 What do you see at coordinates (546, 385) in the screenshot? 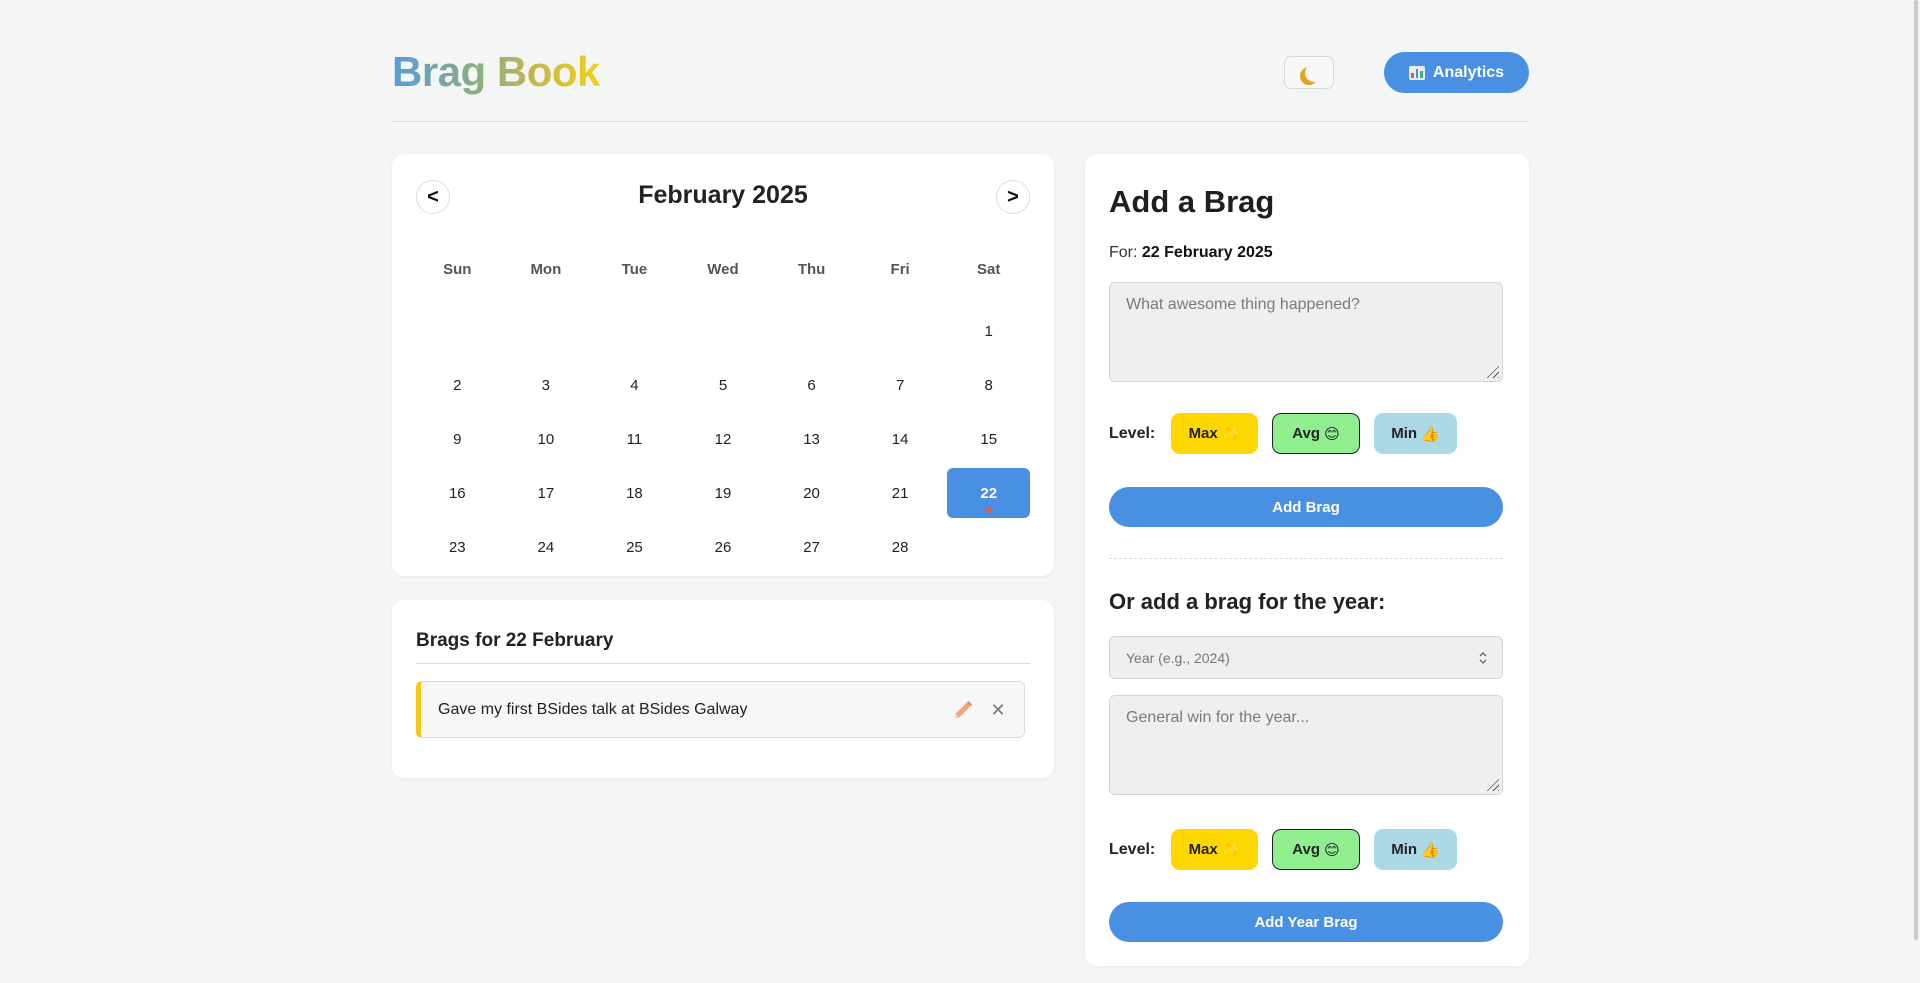
I see `calendar-day: 3` at bounding box center [546, 385].